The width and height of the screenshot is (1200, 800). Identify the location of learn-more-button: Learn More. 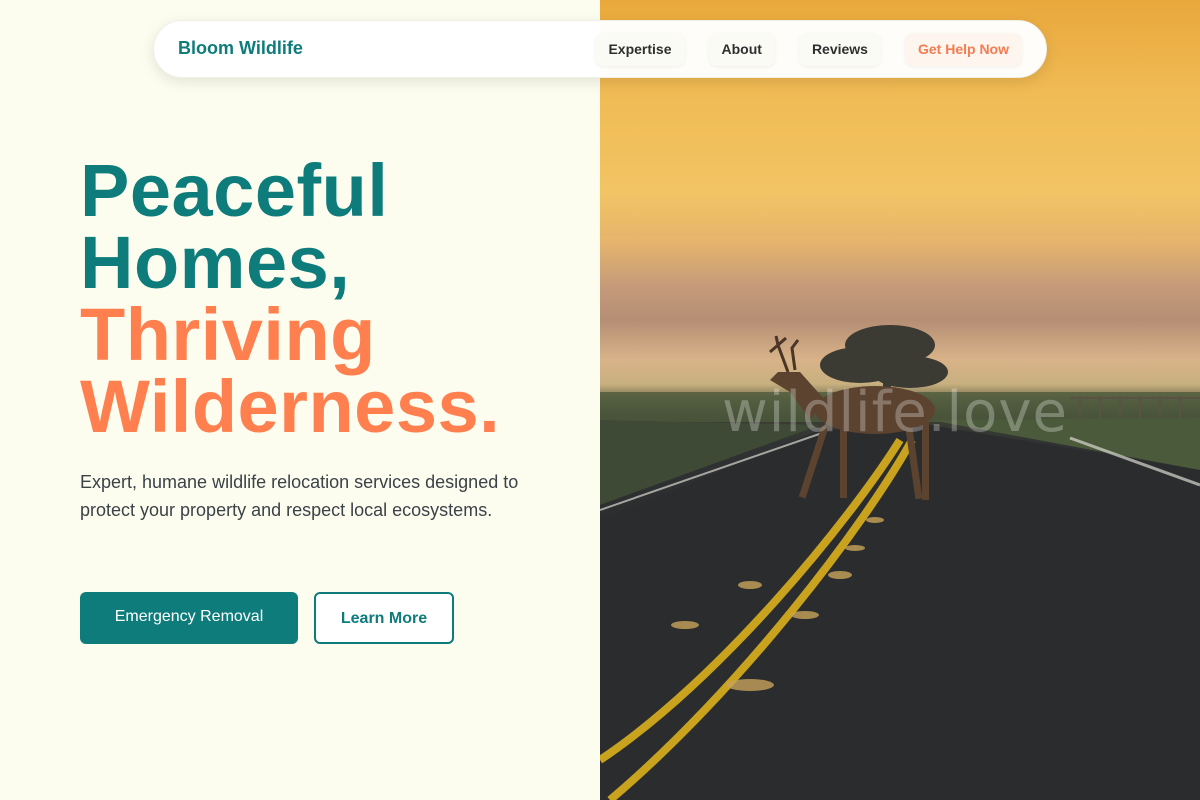
(384, 618).